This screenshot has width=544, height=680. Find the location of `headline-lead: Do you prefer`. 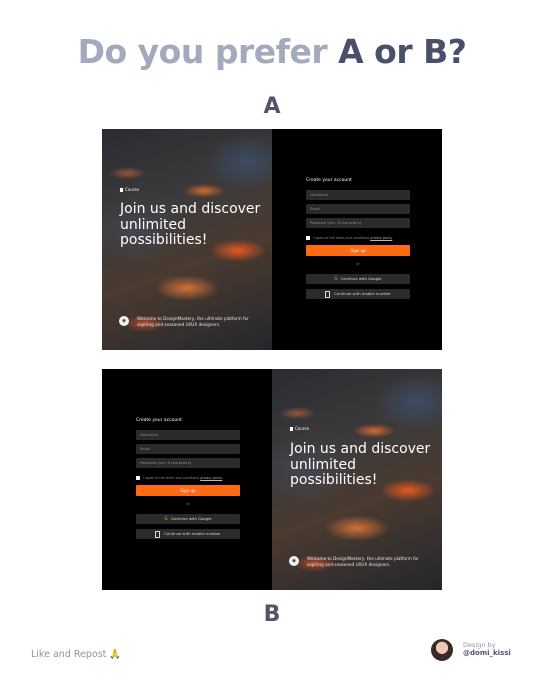

headline-lead: Do you prefer is located at coordinates (202, 51).